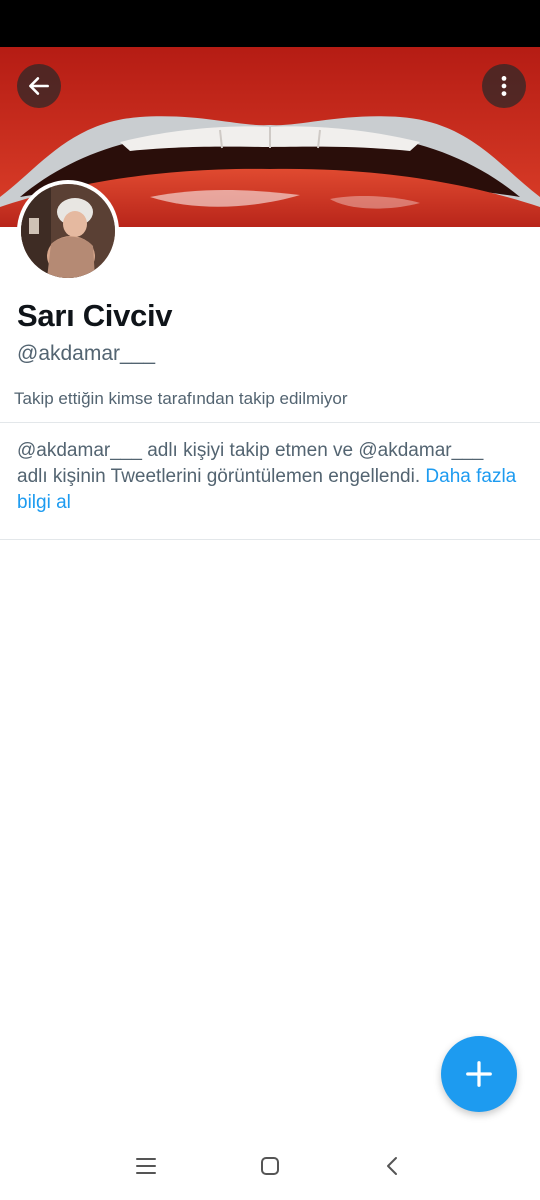 This screenshot has width=540, height=1200. I want to click on more-vertical-icon, so click(504, 86).